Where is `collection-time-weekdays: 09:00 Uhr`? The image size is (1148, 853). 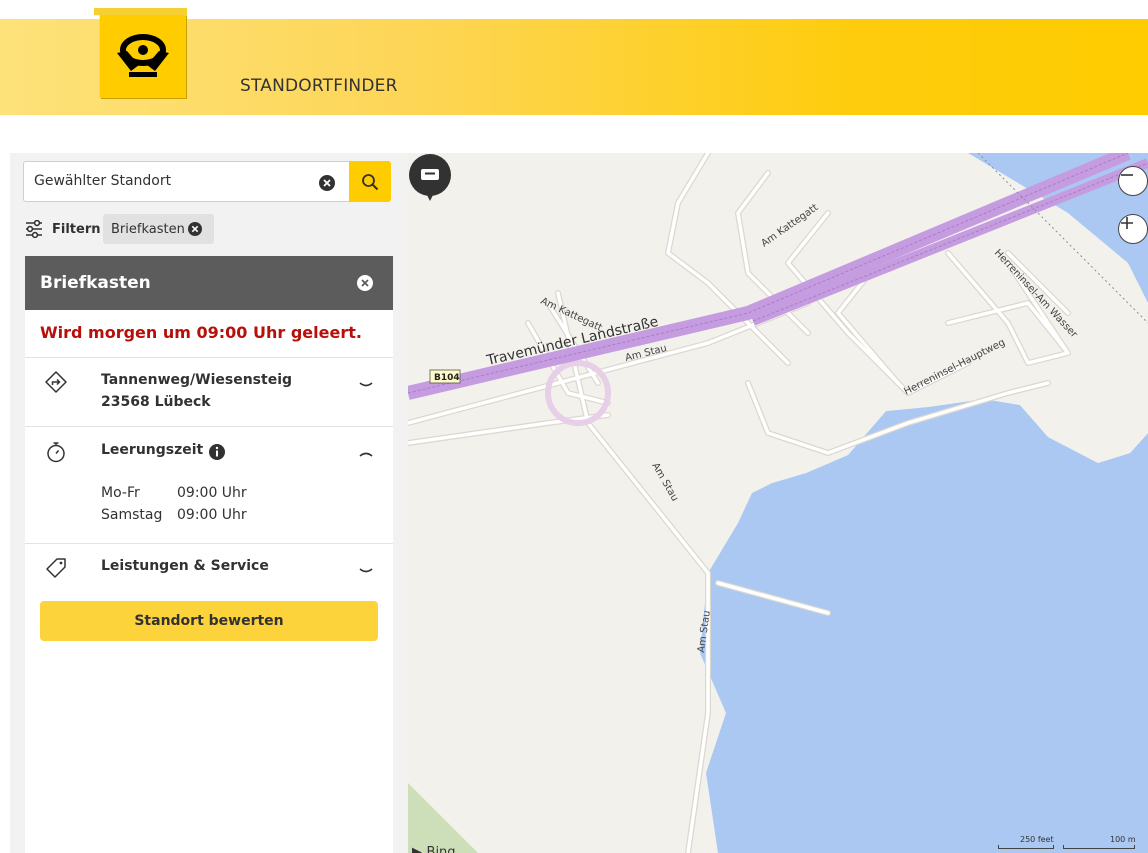 collection-time-weekdays: 09:00 Uhr is located at coordinates (212, 493).